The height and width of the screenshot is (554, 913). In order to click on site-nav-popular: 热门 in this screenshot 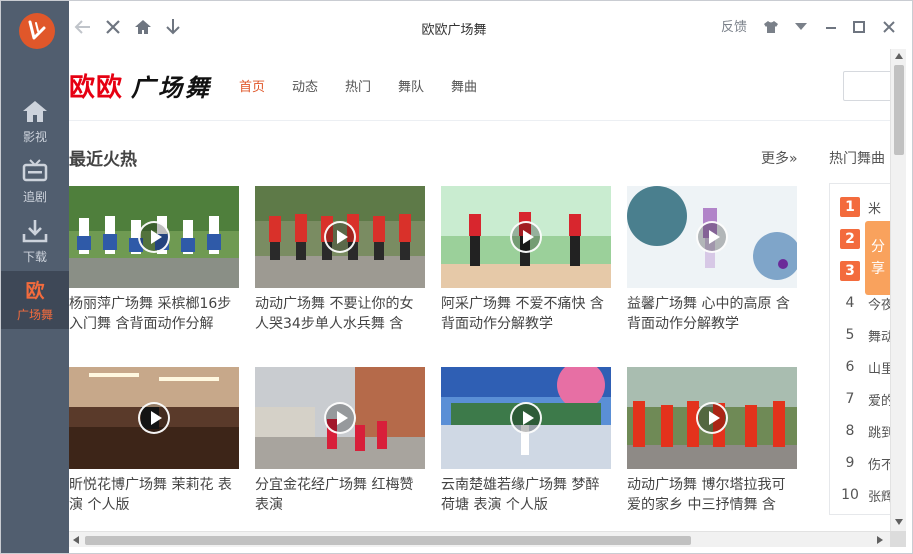, I will do `click(358, 85)`.